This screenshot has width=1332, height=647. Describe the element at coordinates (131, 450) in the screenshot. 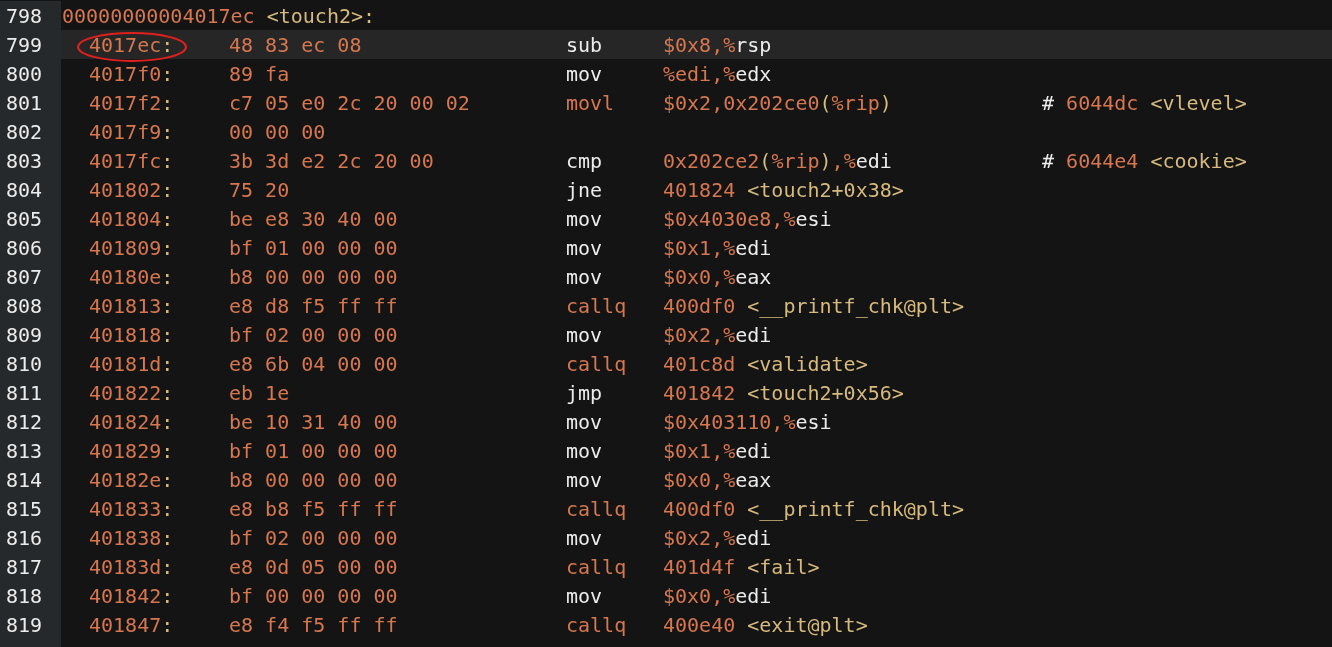

I see `instruction-address: 401829:` at that location.